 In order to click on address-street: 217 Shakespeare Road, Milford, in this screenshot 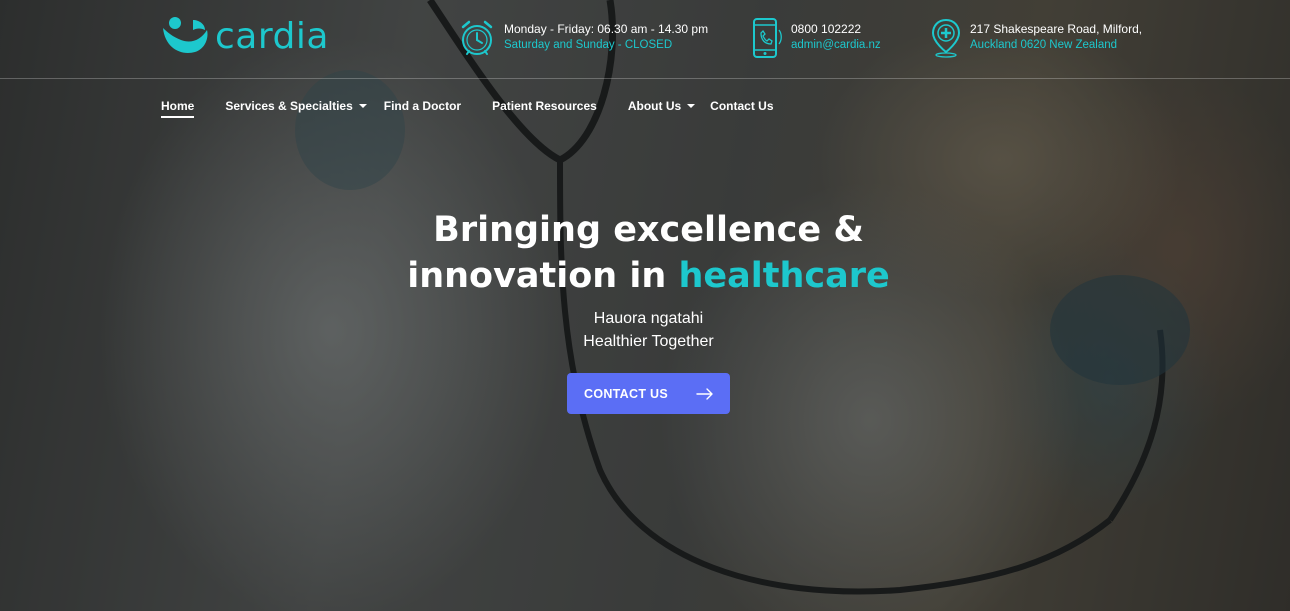, I will do `click(1056, 29)`.